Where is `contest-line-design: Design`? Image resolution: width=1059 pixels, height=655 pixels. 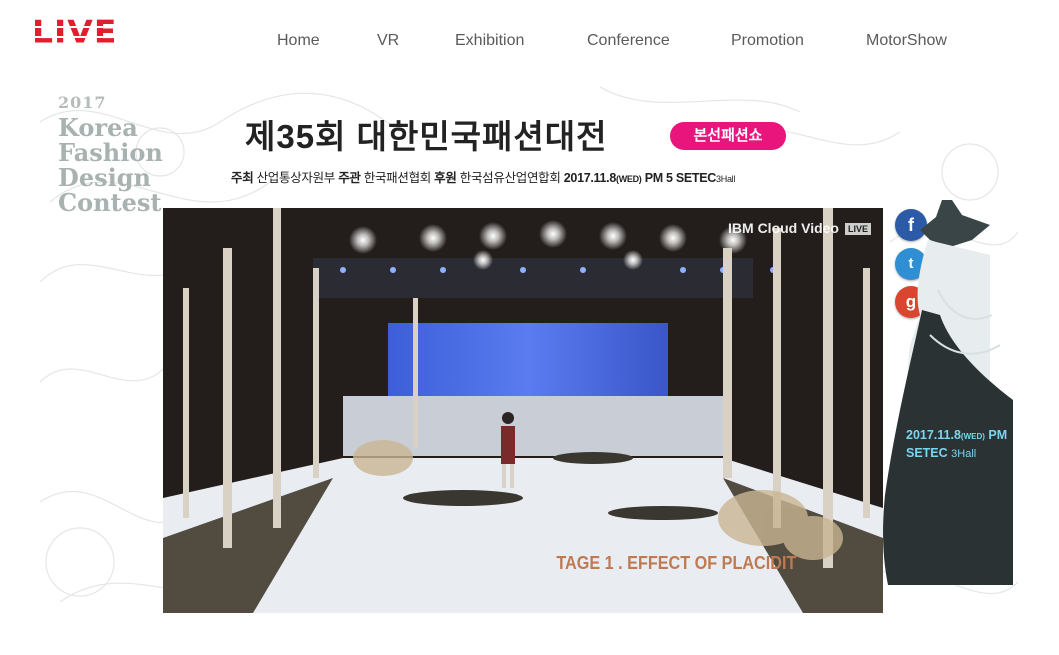
contest-line-design: Design is located at coordinates (104, 177).